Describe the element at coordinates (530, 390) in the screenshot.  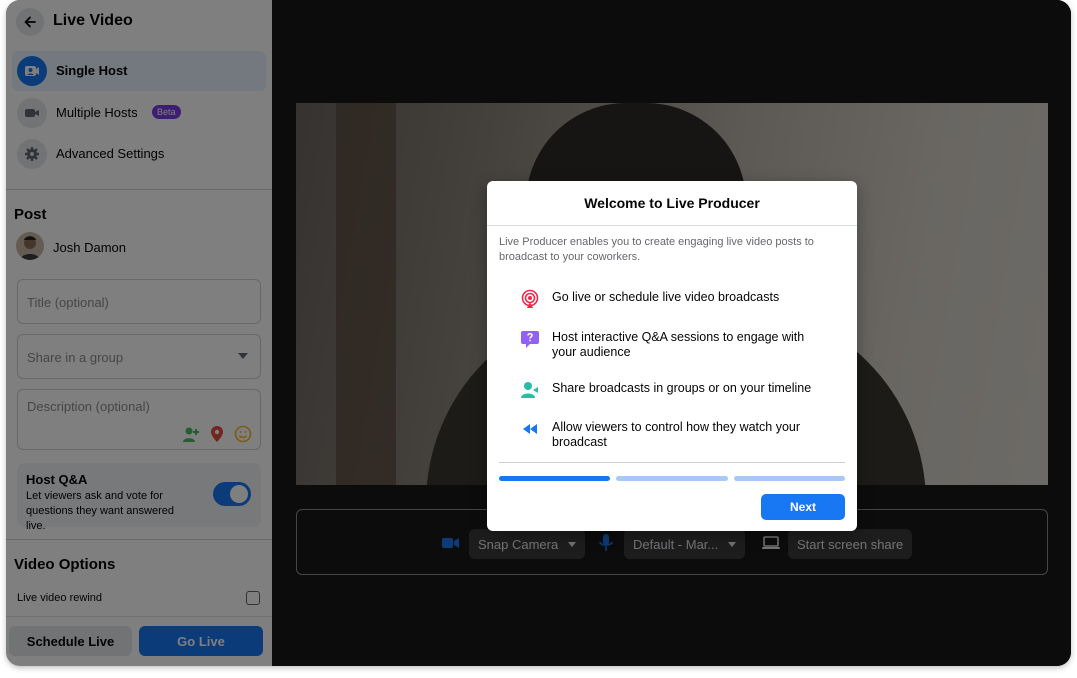
I see `share-group-icon` at that location.